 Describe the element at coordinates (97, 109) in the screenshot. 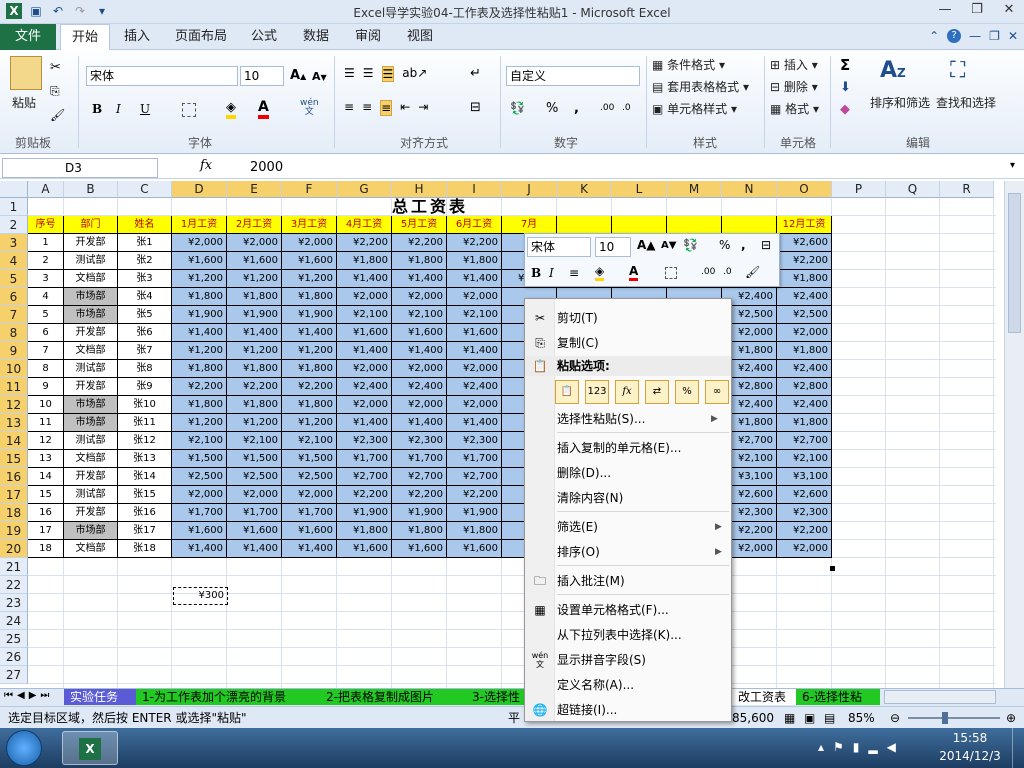

I see `bold-button: B` at that location.